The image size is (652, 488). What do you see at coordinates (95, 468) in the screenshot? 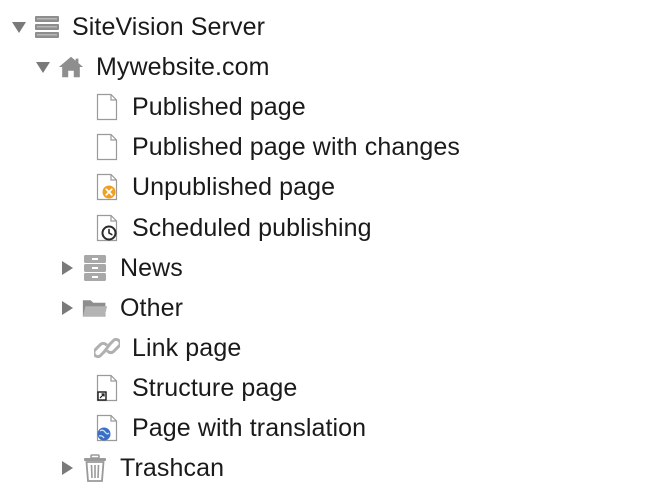
I see `trash-icon` at bounding box center [95, 468].